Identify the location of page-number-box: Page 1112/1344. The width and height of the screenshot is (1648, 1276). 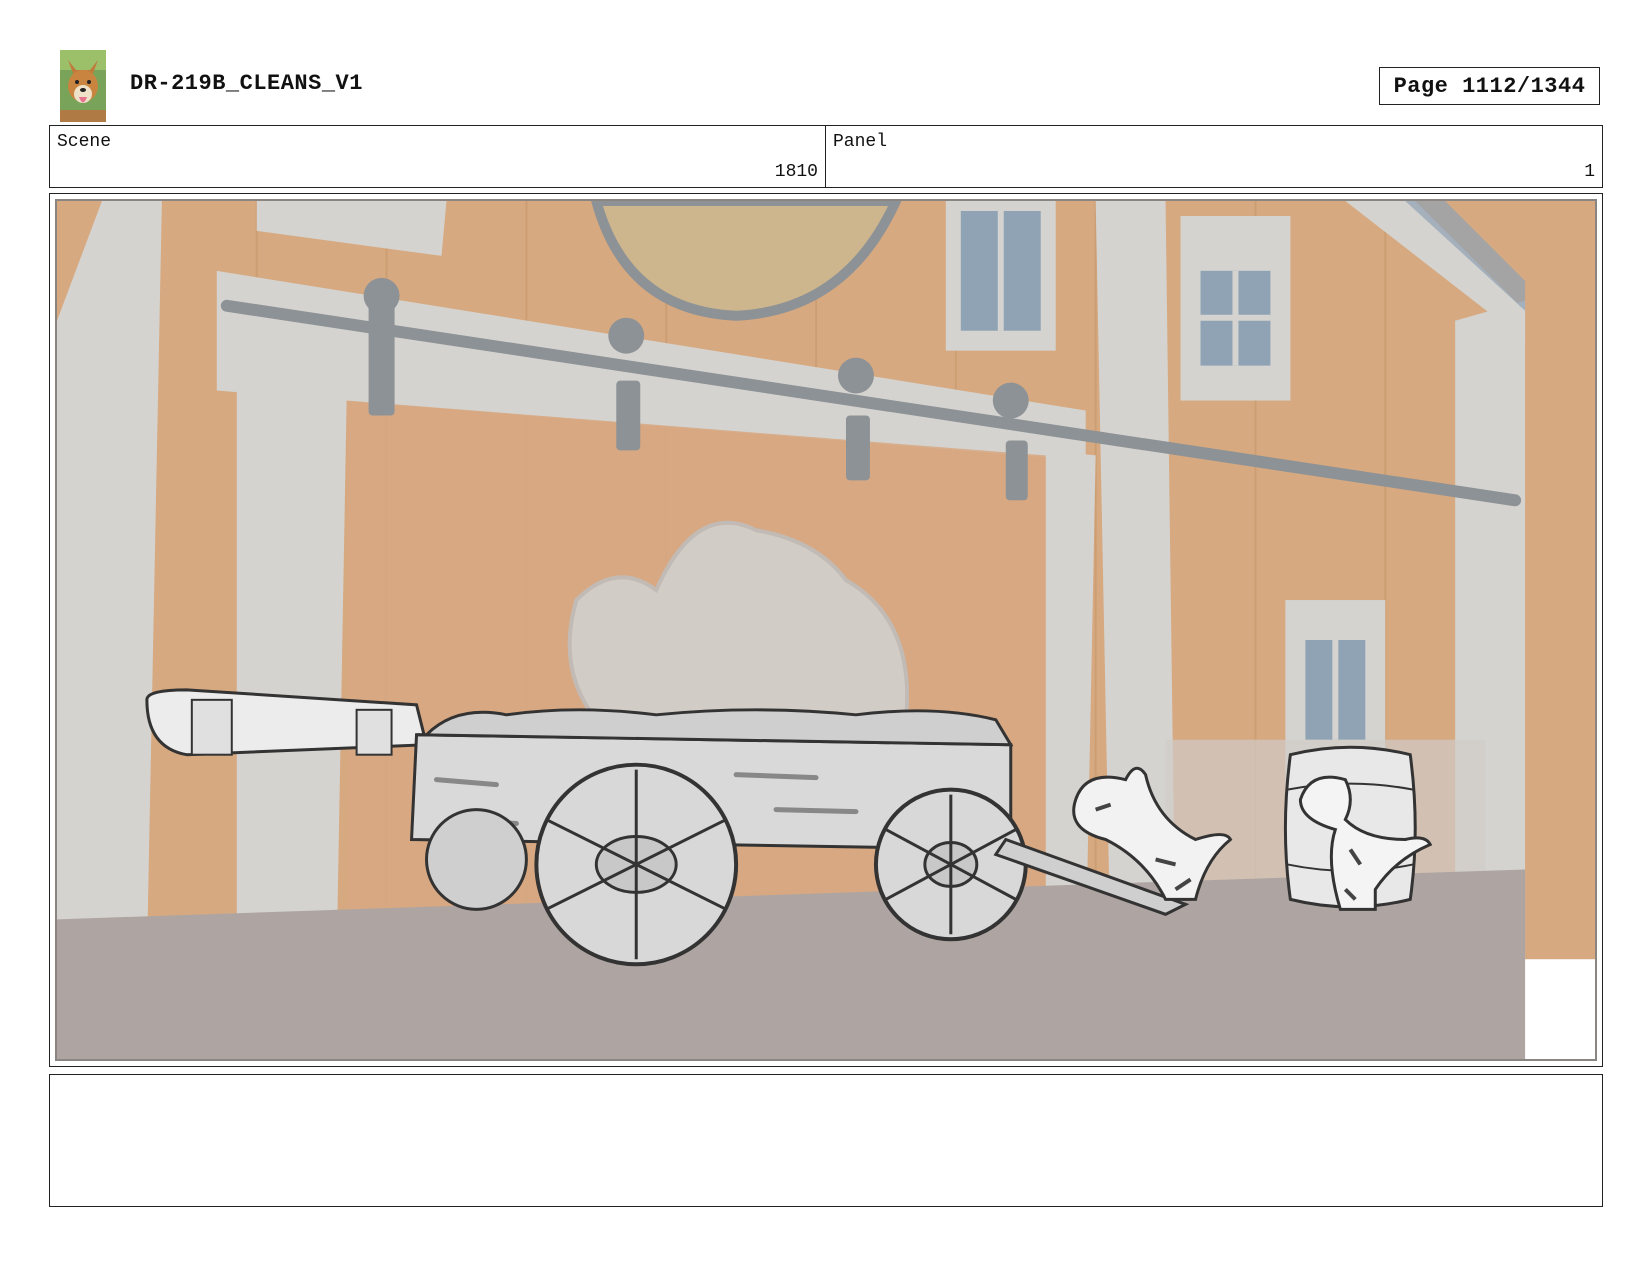
(1489, 86).